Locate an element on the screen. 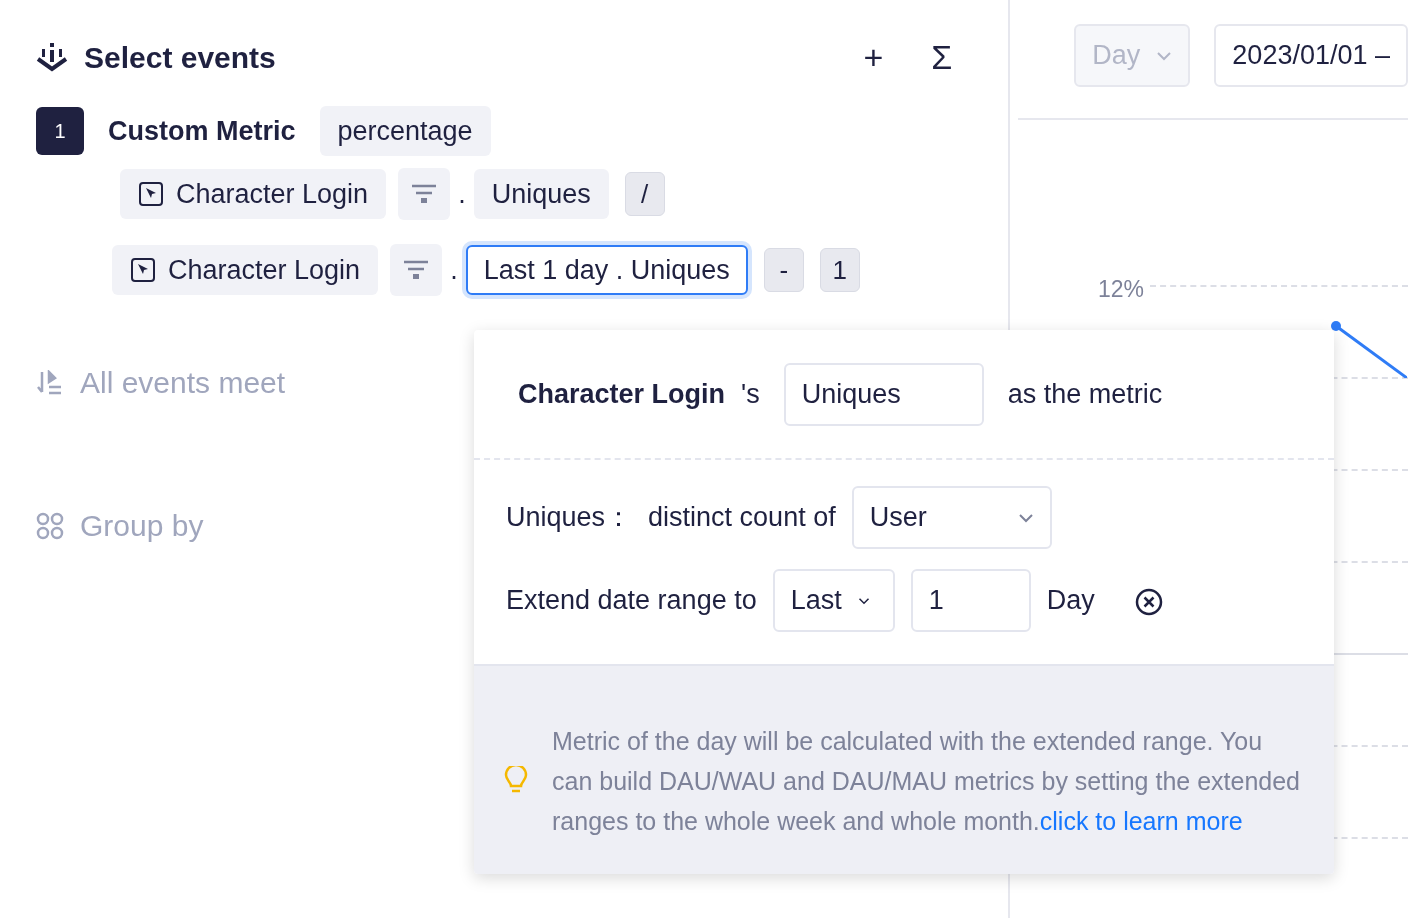 This screenshot has height=918, width=1408. count-label: Uniques： is located at coordinates (569, 518).